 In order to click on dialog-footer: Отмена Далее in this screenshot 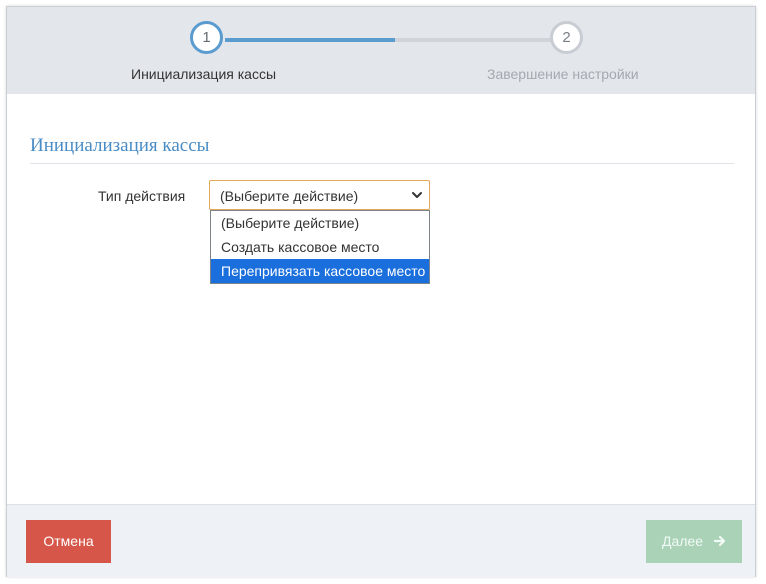, I will do `click(381, 540)`.